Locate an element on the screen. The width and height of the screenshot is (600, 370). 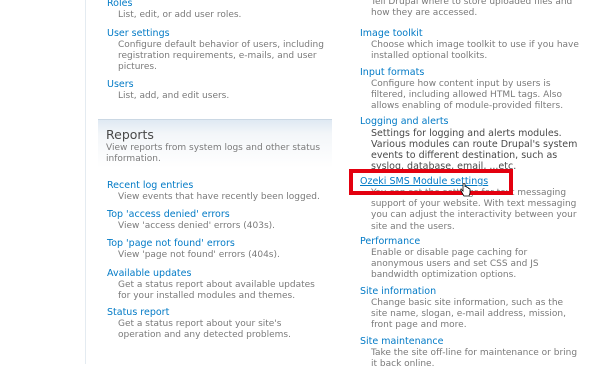
roles-item: Roles List, edit, or add user roles. is located at coordinates (222, 10).